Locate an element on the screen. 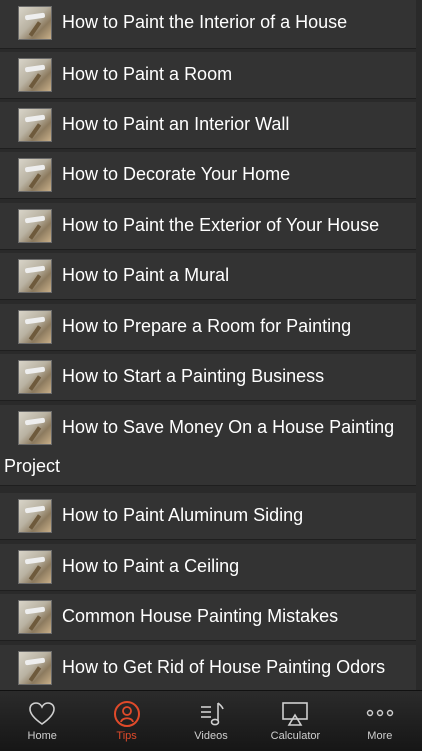  more-dots-icon is located at coordinates (380, 713).